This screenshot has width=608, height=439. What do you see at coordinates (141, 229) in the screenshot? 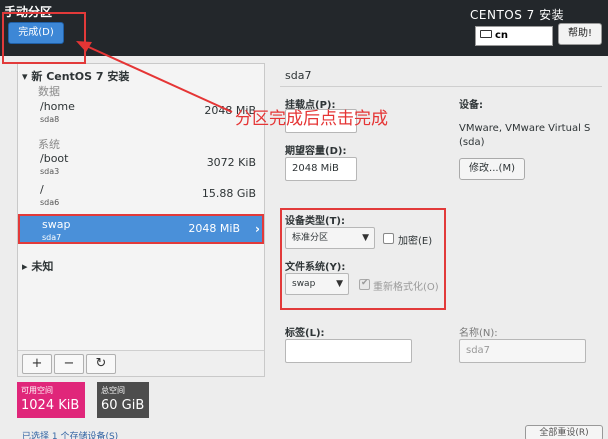
I see `partition-item-swap: swap sda7 2048 MiB ›` at bounding box center [141, 229].